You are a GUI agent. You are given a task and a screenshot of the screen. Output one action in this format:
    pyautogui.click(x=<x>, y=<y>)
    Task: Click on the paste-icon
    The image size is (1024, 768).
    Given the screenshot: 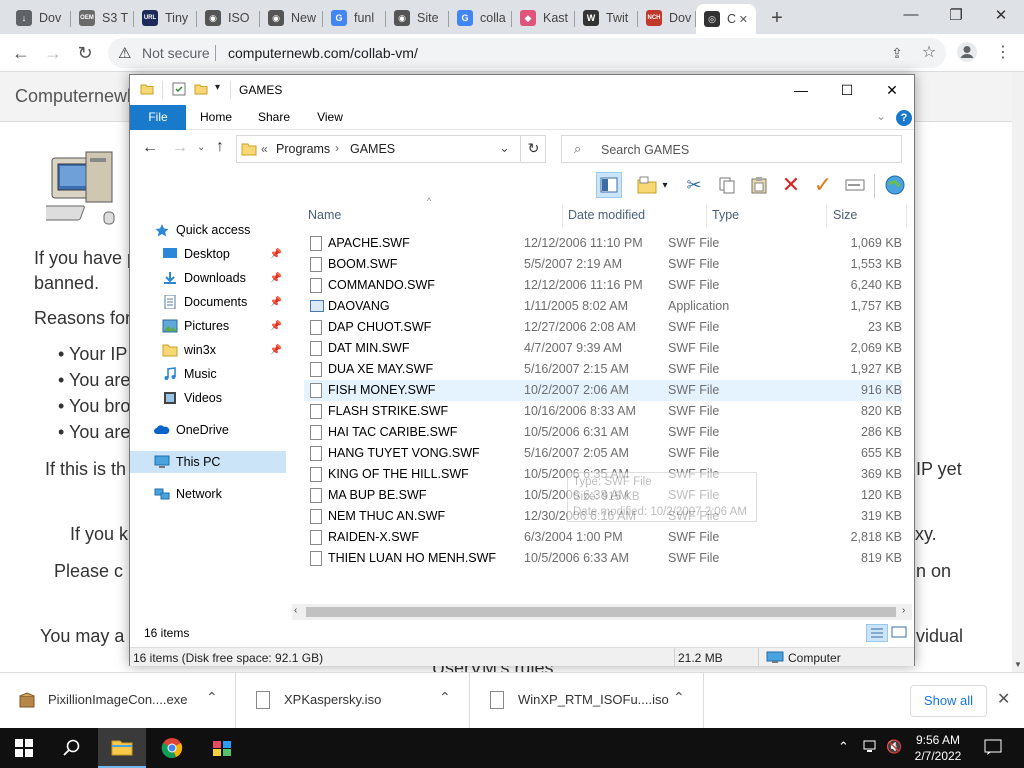 What is the action you would take?
    pyautogui.click(x=759, y=185)
    